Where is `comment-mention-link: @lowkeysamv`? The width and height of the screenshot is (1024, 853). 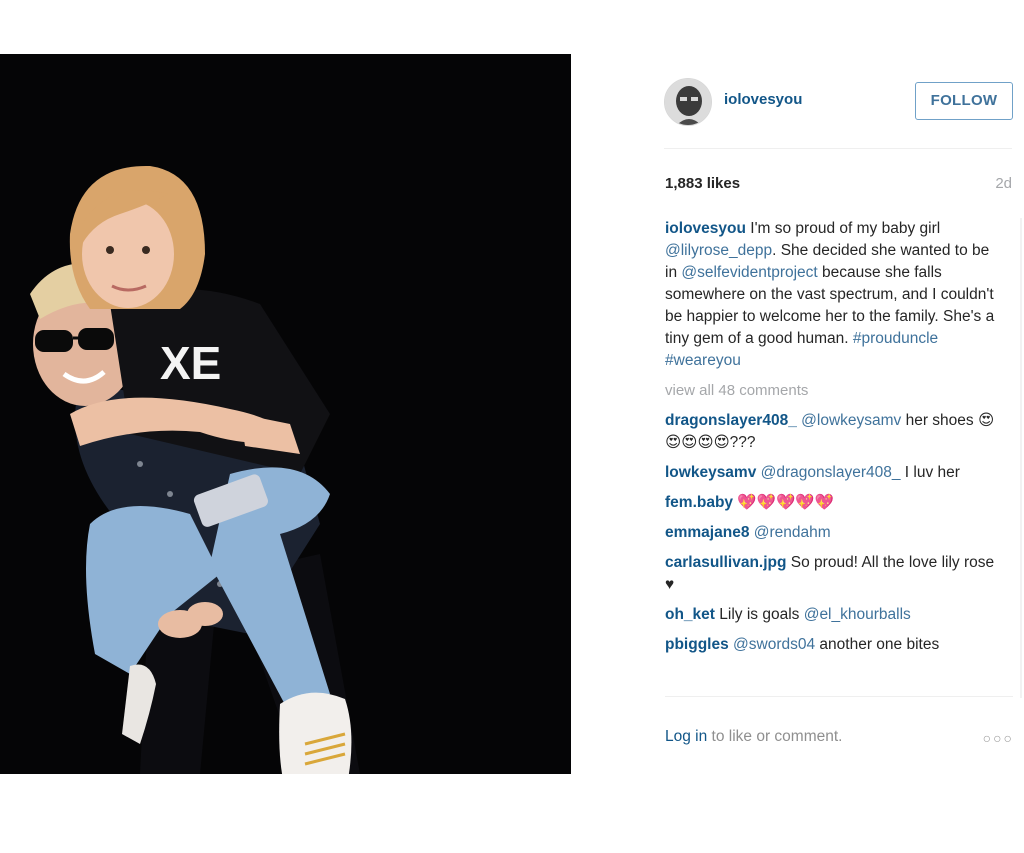 comment-mention-link: @lowkeysamv is located at coordinates (851, 420).